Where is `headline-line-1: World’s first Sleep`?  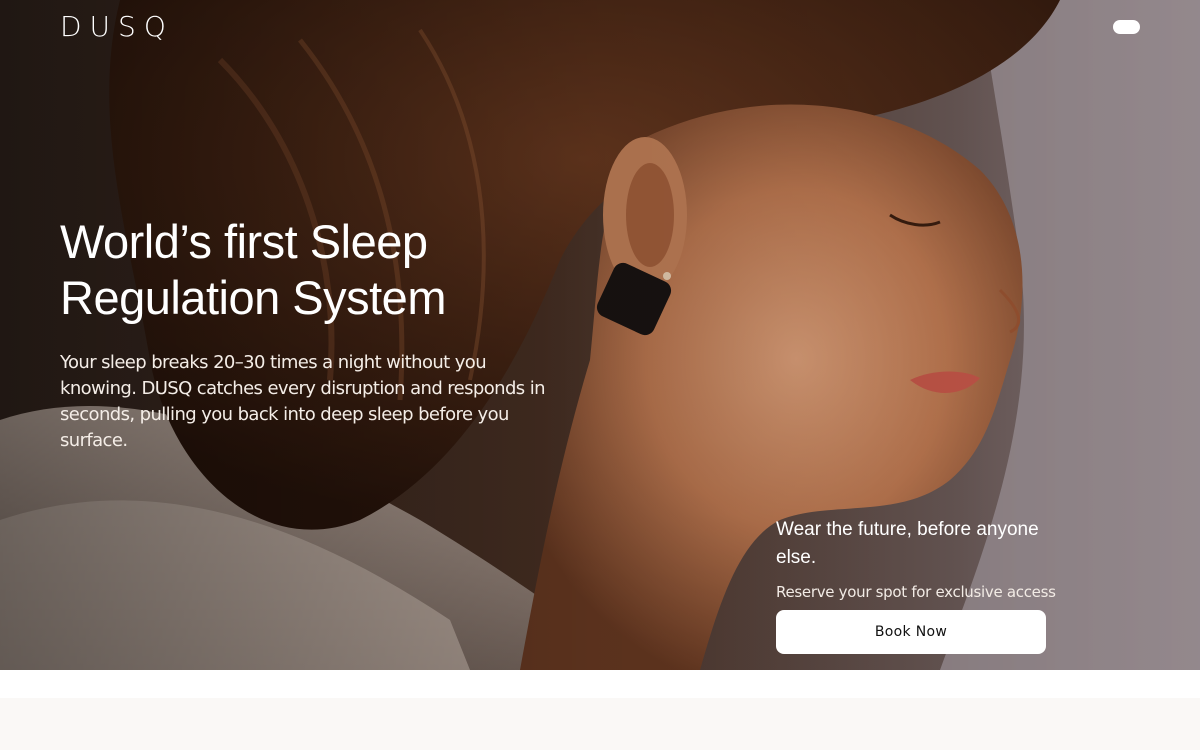 headline-line-1: World’s first Sleep is located at coordinates (244, 241).